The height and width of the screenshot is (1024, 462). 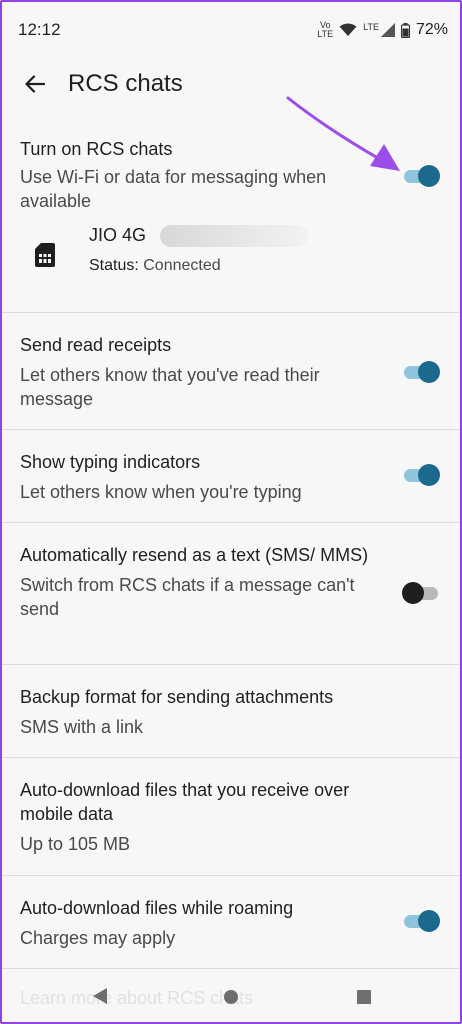 I want to click on read-receipts-switch, so click(x=421, y=372).